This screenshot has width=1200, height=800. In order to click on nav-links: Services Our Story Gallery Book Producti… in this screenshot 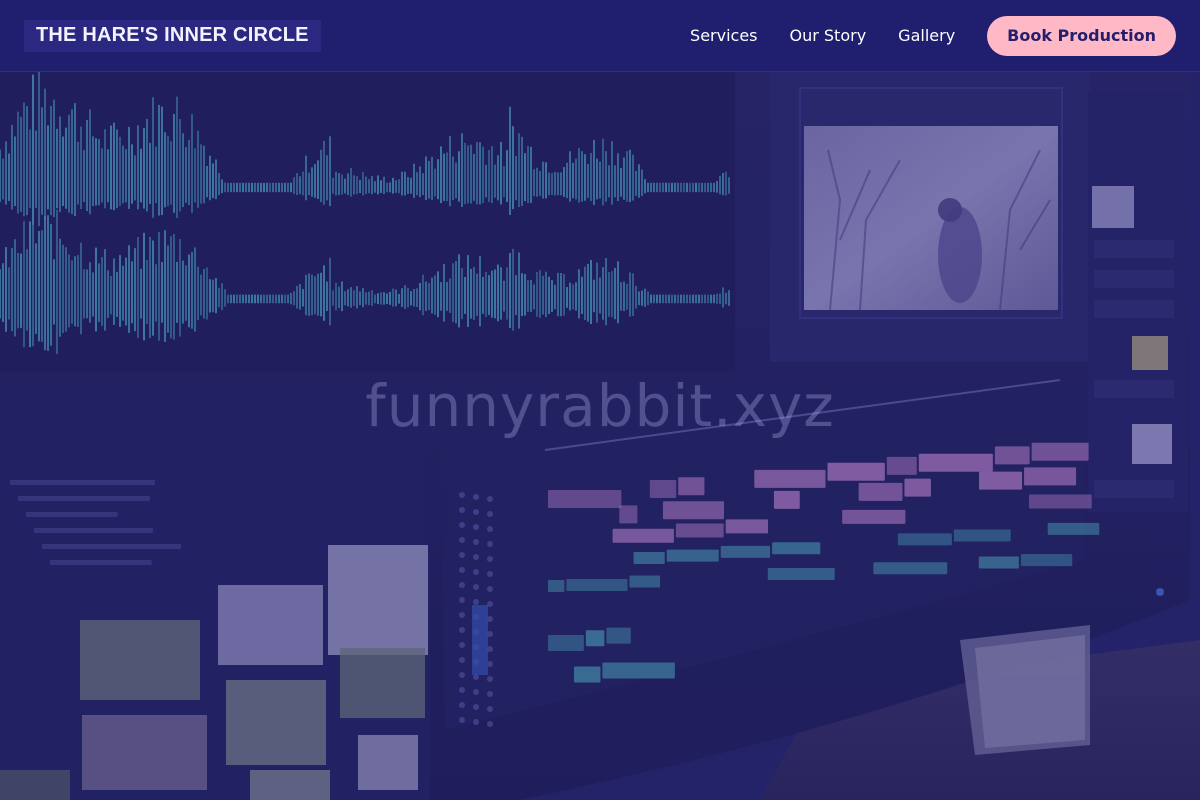, I will do `click(933, 35)`.